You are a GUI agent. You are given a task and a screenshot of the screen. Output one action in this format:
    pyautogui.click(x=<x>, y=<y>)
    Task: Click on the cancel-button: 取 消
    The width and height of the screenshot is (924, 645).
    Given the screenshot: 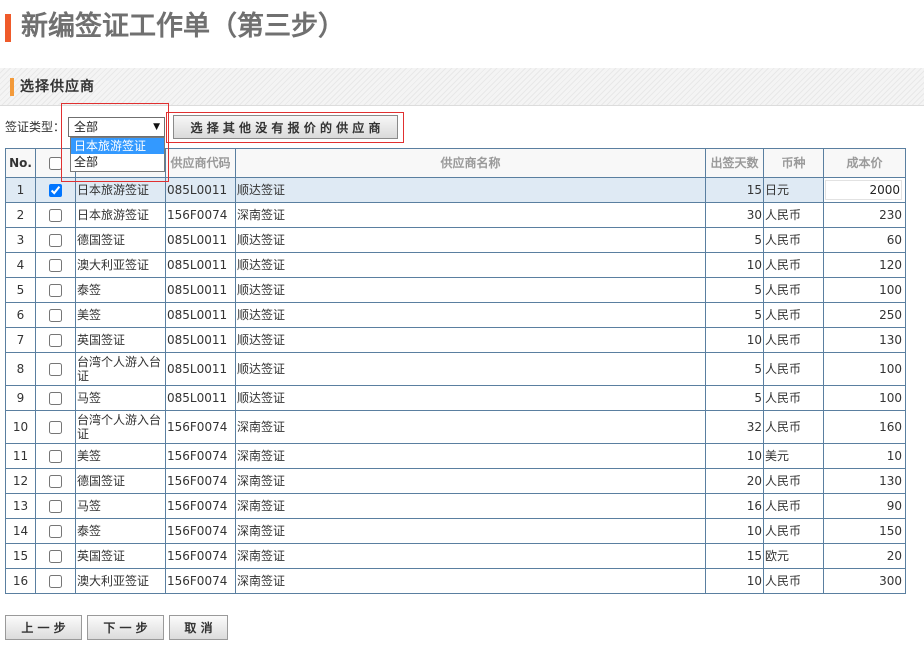 What is the action you would take?
    pyautogui.click(x=198, y=627)
    